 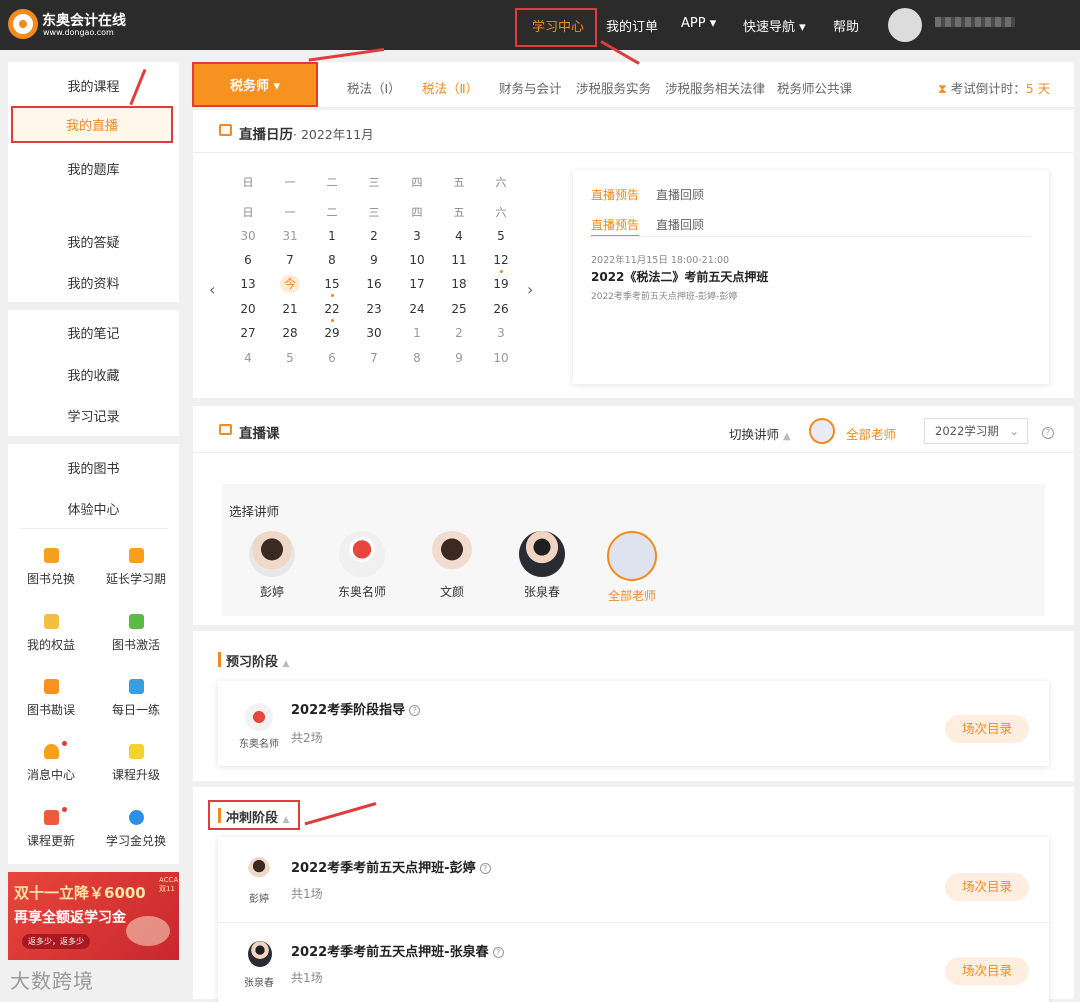 I want to click on calendar-day: 27, so click(x=248, y=333).